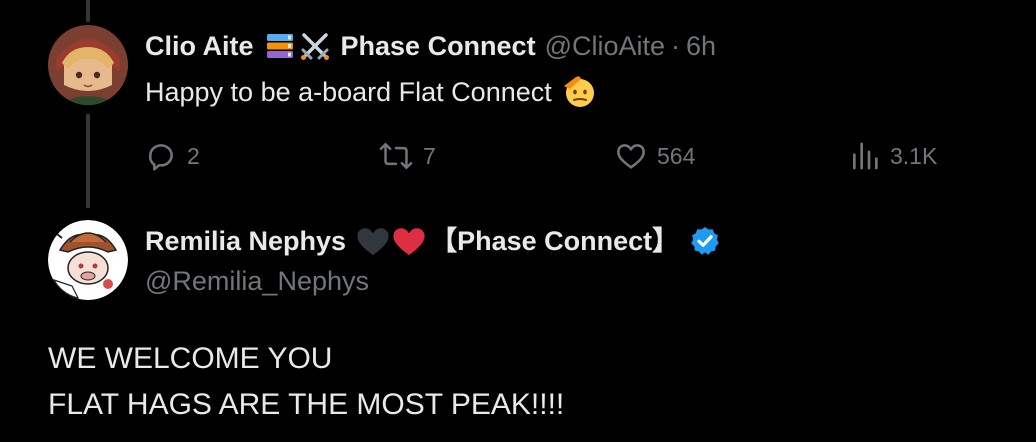  I want to click on tweet2-header: Remilia Nephys 【Phase Connect】, so click(433, 241).